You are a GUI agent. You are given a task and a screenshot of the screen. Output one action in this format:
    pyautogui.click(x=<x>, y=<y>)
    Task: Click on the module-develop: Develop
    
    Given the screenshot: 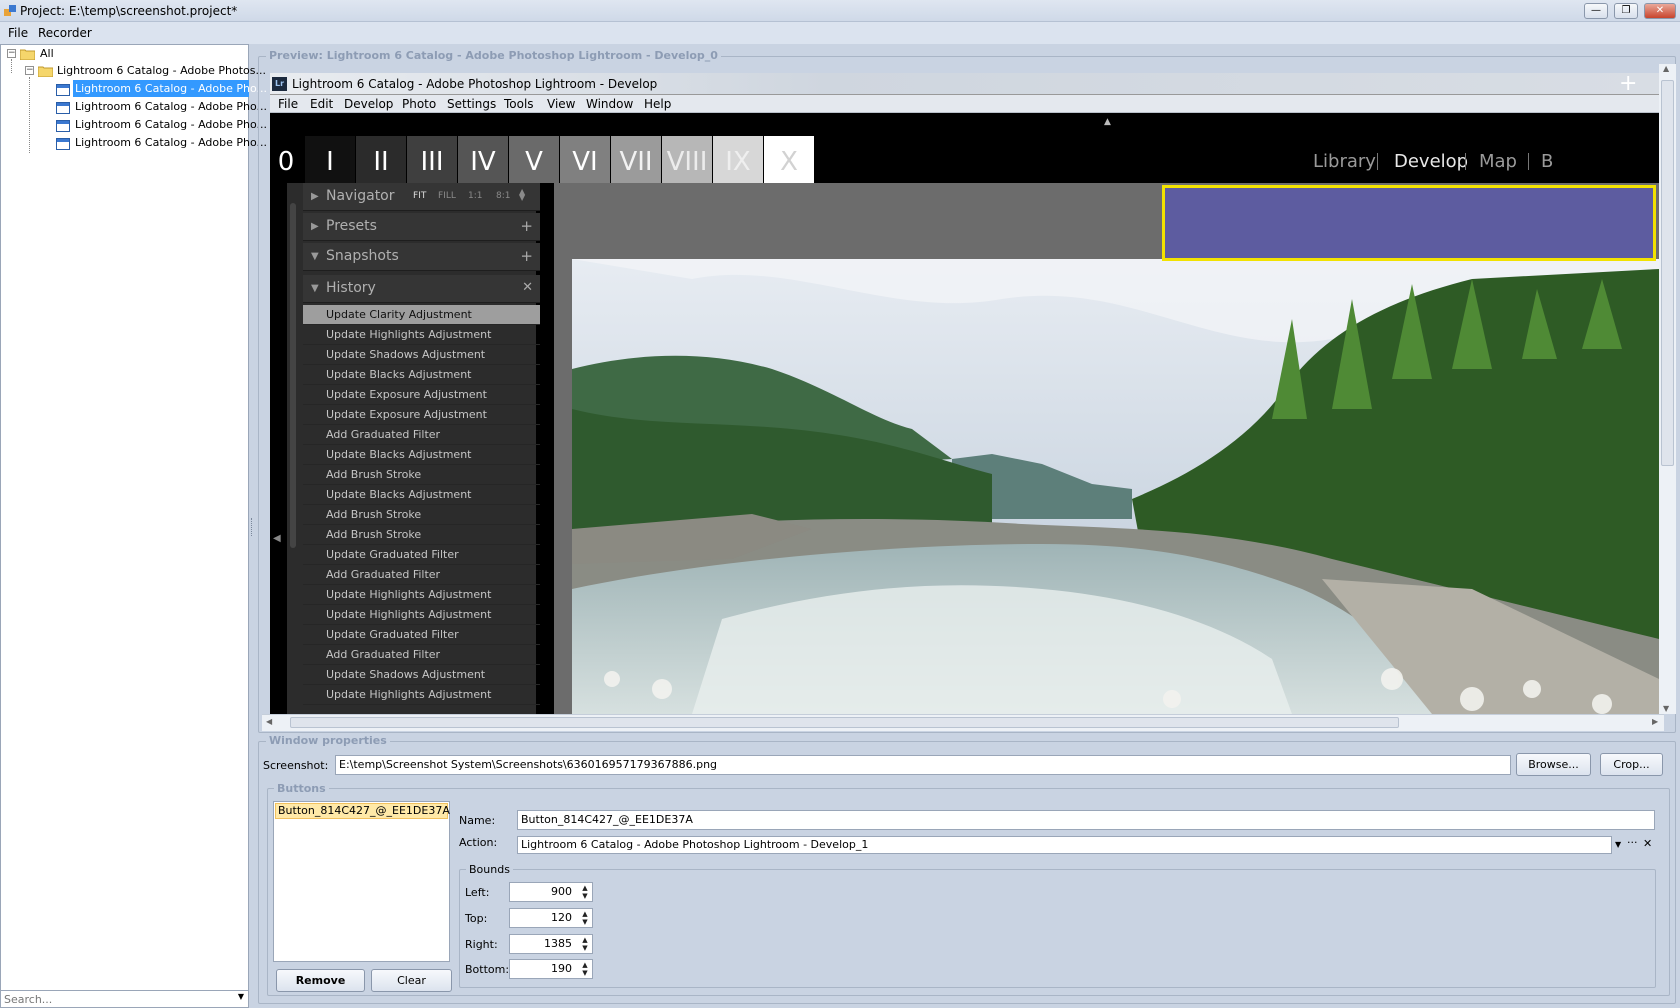 What is the action you would take?
    pyautogui.click(x=1431, y=161)
    